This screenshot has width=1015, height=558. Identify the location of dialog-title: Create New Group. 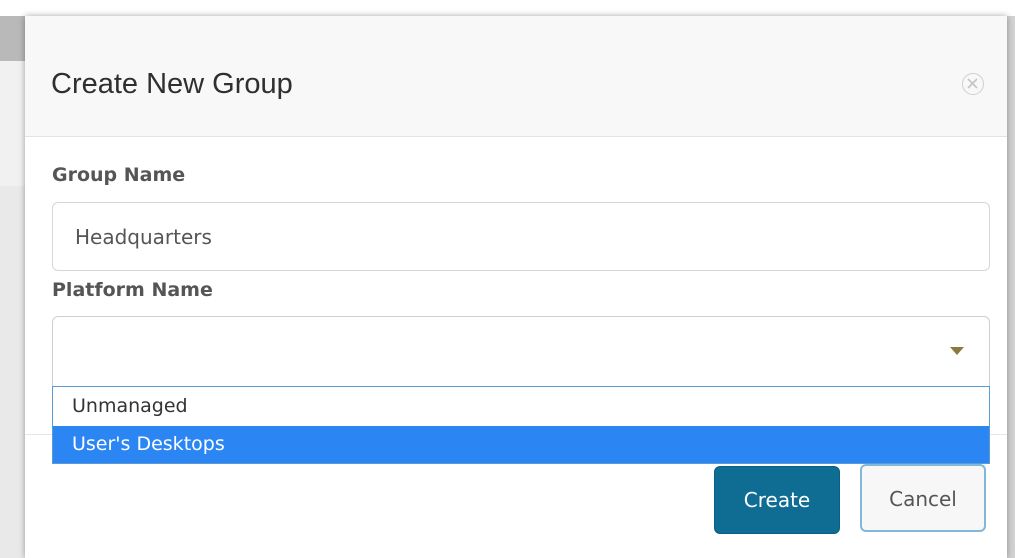
(172, 84).